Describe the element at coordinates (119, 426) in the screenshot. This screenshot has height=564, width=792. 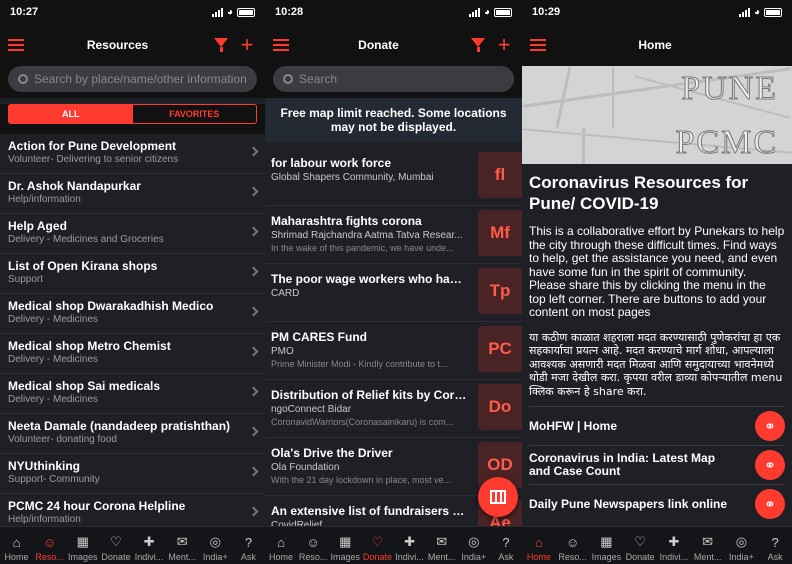
I see `resource-title: Neeta Damale (nandadeep pratishthan)` at that location.